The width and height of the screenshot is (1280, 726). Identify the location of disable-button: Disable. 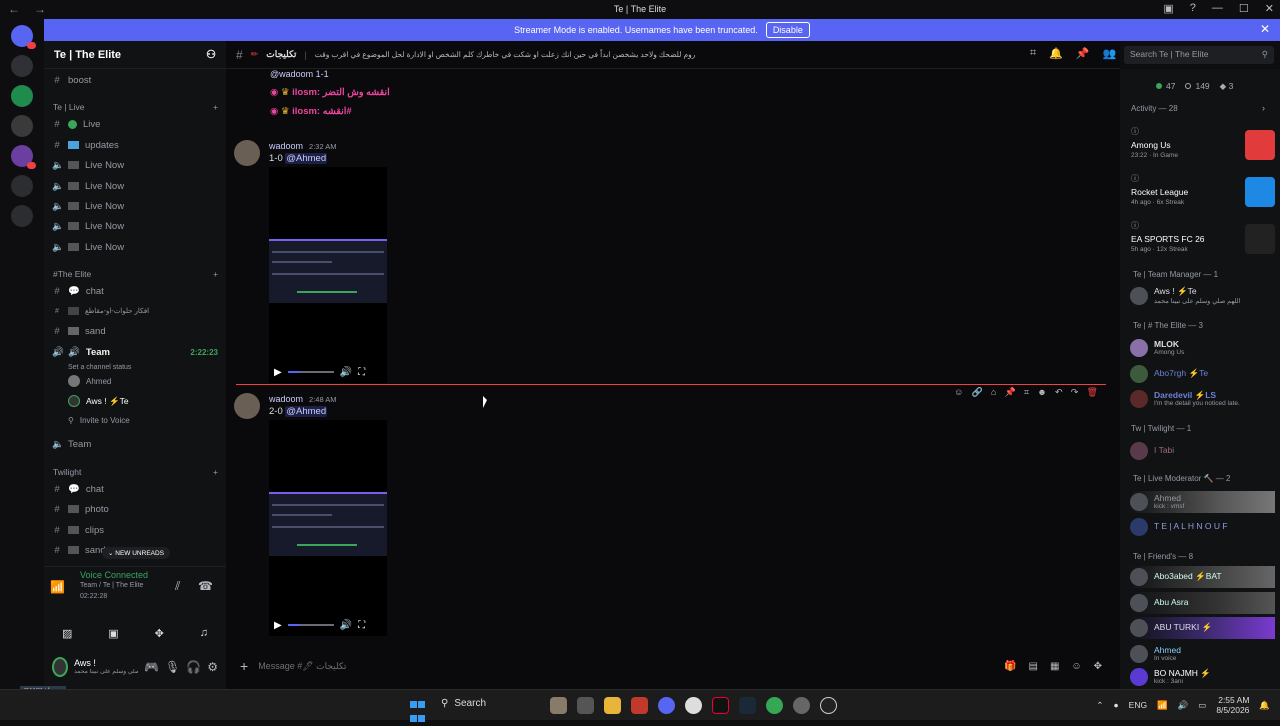
(787, 30).